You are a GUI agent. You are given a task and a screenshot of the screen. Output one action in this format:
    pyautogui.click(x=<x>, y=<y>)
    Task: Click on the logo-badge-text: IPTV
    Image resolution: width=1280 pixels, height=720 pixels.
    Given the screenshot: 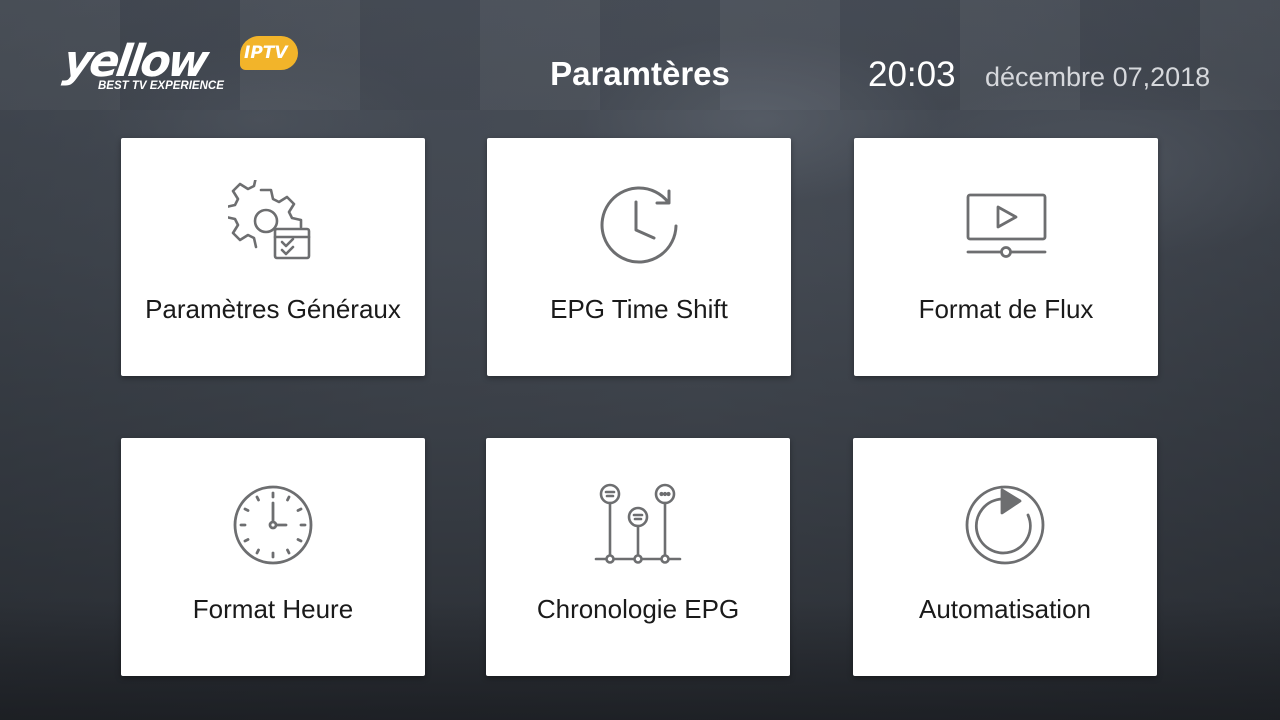 What is the action you would take?
    pyautogui.click(x=266, y=53)
    